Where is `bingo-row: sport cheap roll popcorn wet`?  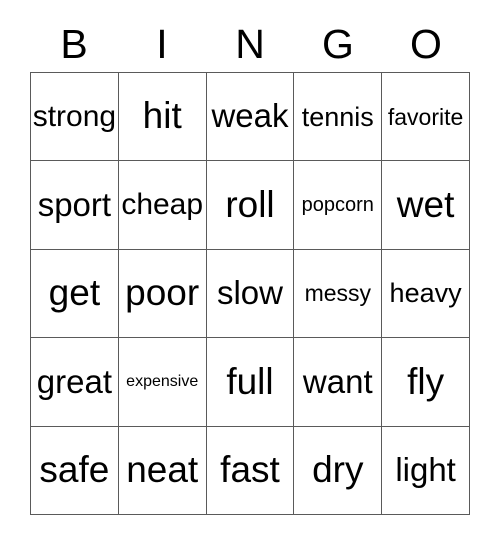
bingo-row: sport cheap roll popcorn wet is located at coordinates (250, 205).